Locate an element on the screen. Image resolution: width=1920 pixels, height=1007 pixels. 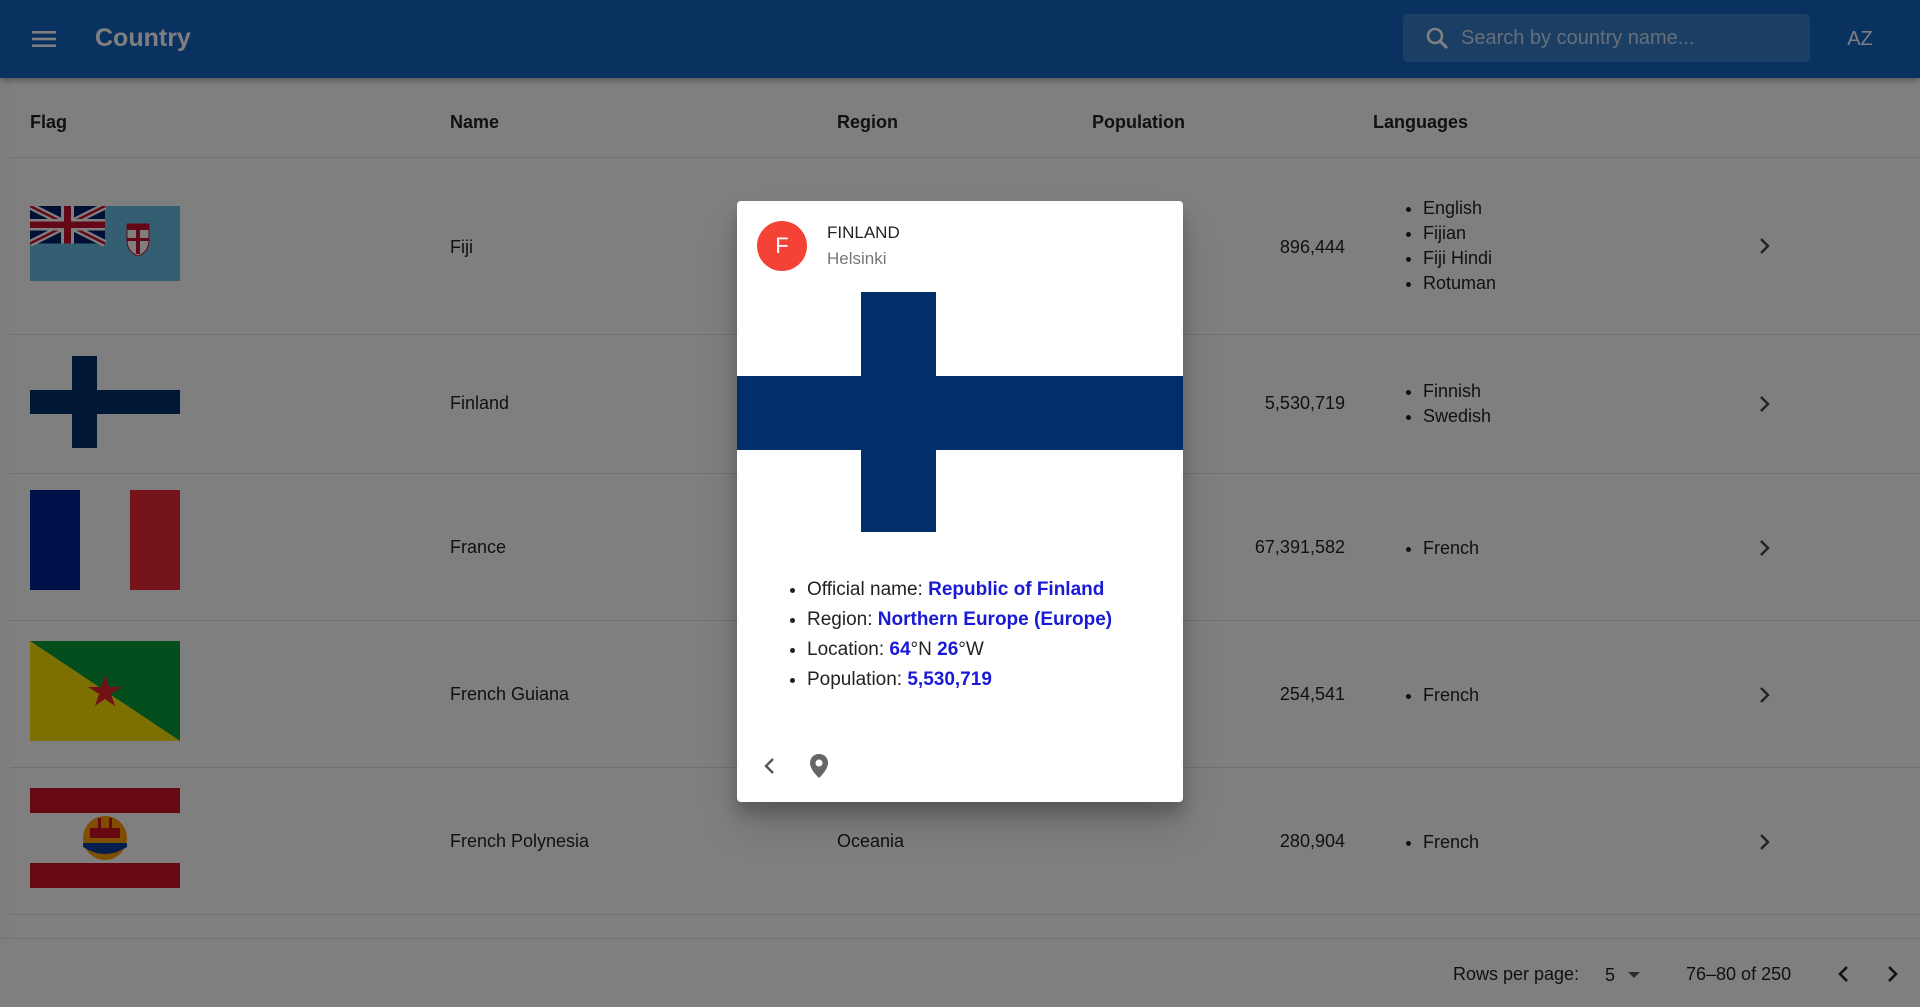
population-item: Population: 5,530,719 is located at coordinates (959, 680).